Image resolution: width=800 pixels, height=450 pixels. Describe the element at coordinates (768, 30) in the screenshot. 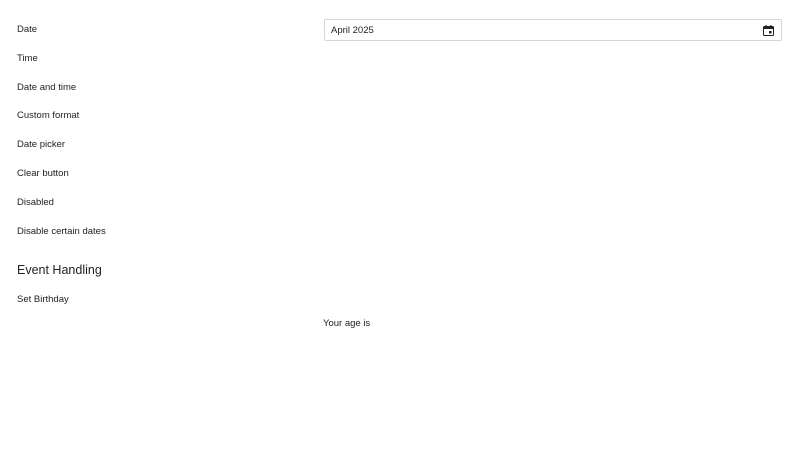

I see `calendar-icon` at that location.